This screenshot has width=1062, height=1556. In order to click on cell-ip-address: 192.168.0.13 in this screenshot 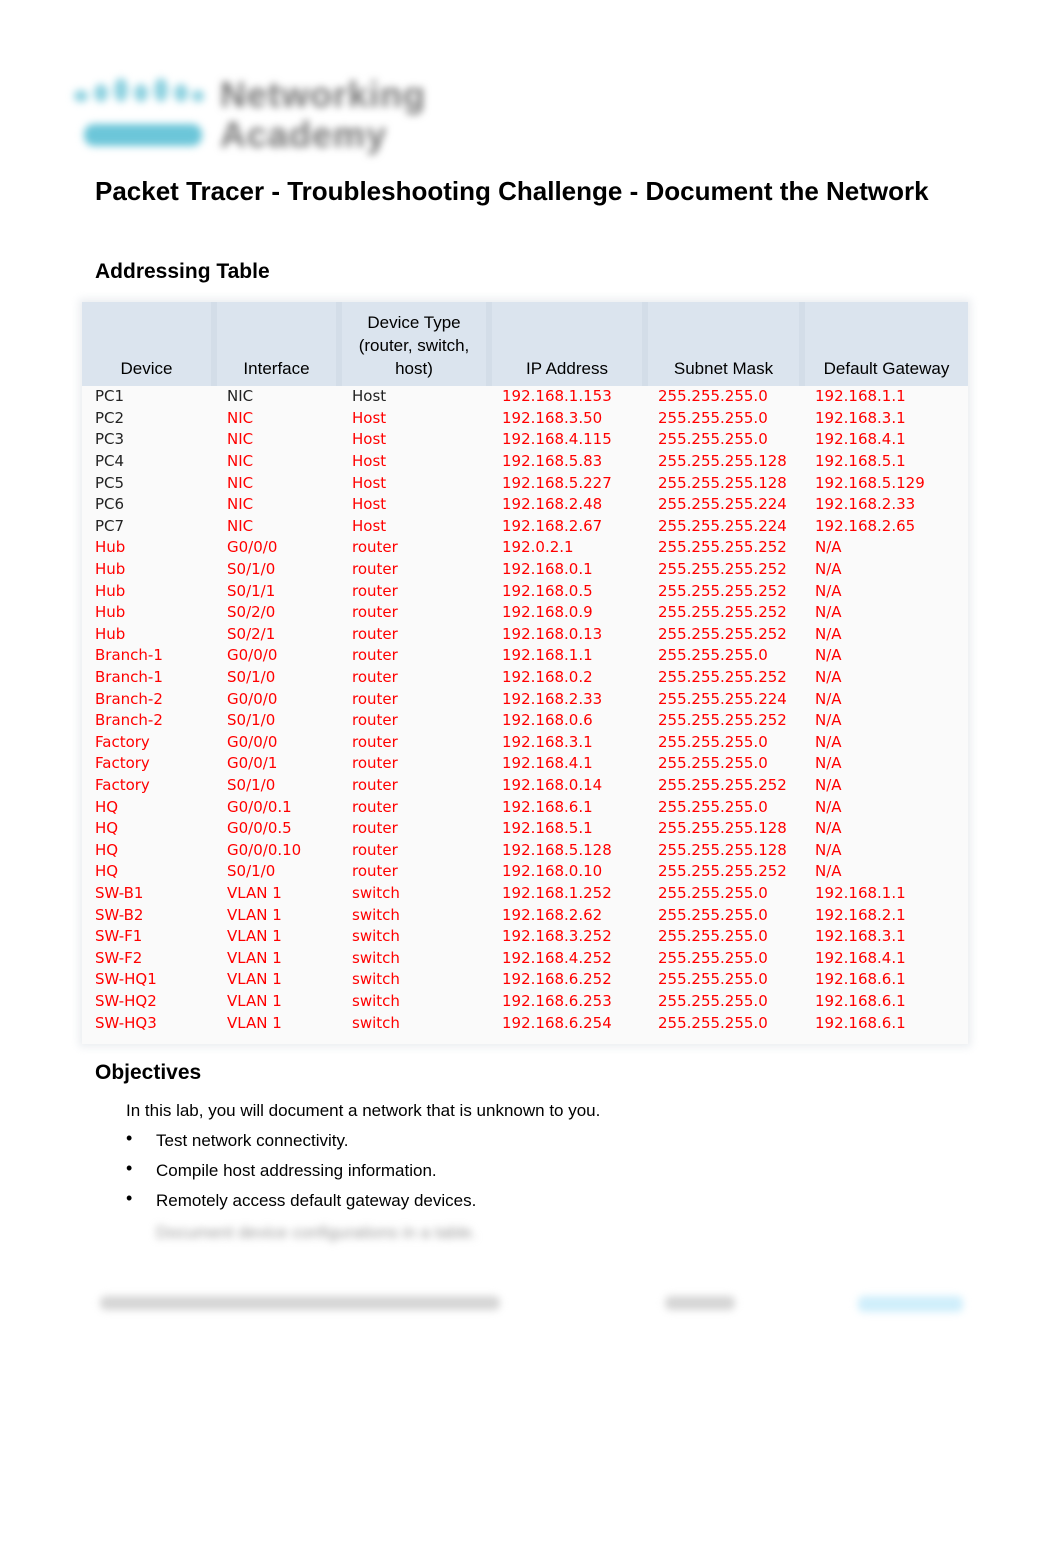, I will do `click(552, 633)`.